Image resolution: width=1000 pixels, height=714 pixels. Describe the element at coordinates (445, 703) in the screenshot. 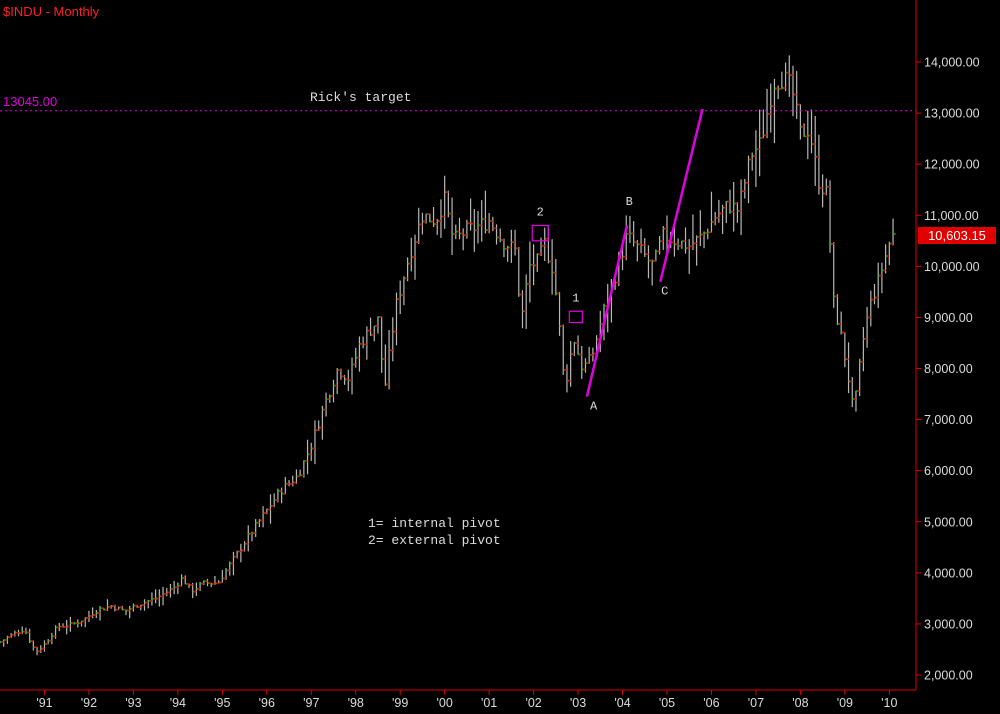

I see `time-tick-label: '00` at that location.